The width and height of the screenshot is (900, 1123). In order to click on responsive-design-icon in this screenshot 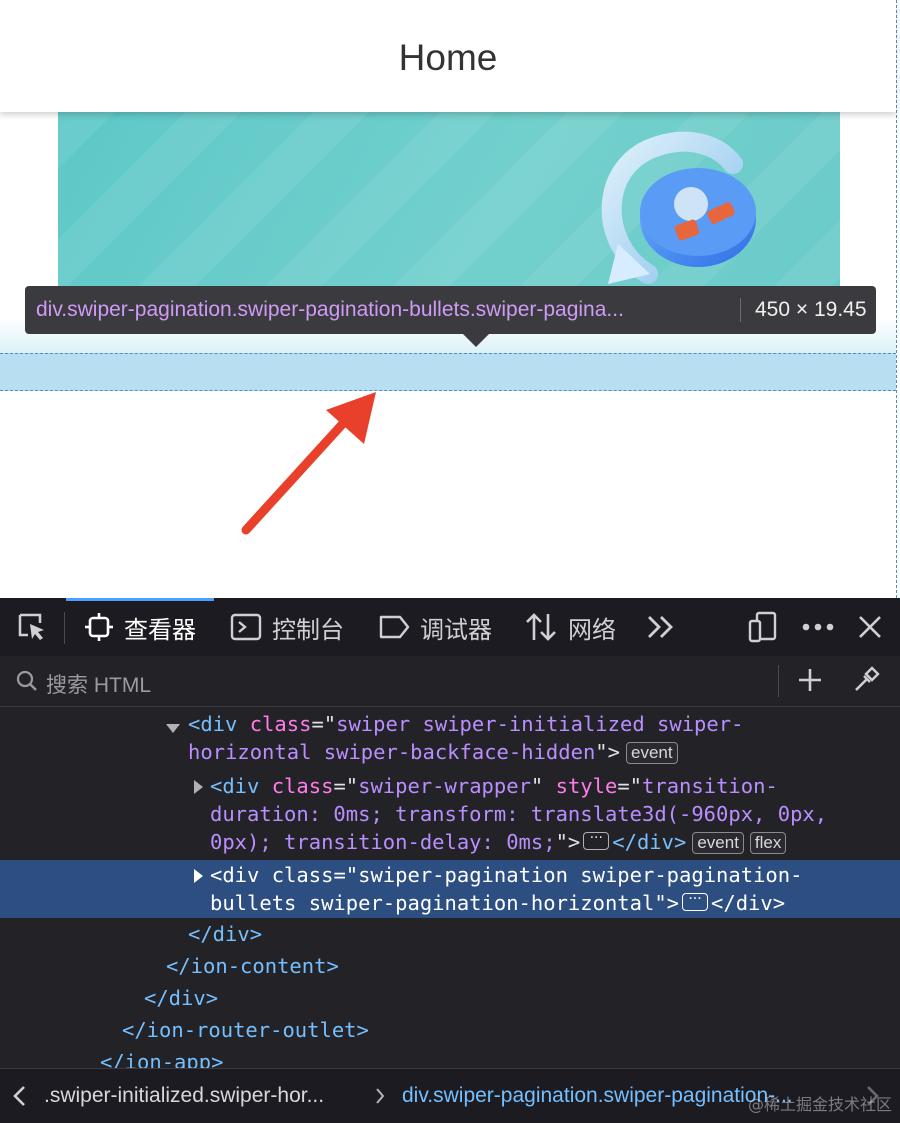, I will do `click(763, 627)`.